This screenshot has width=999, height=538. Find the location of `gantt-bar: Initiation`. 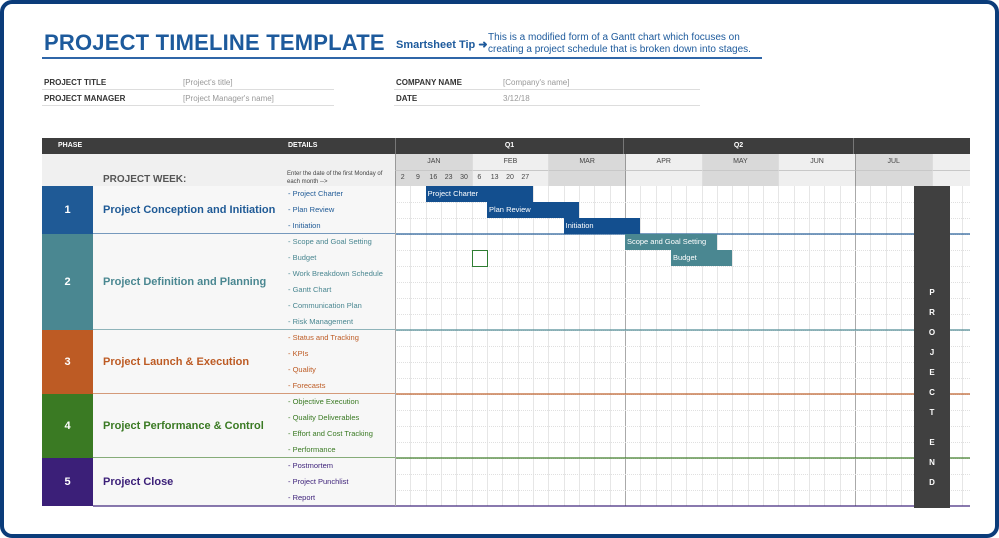

gantt-bar: Initiation is located at coordinates (602, 226).